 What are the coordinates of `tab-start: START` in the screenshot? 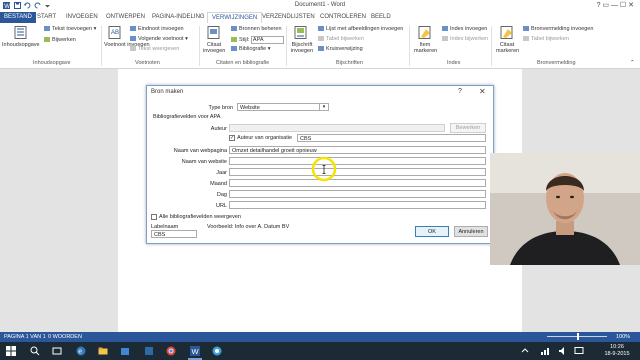 It's located at (46, 17).